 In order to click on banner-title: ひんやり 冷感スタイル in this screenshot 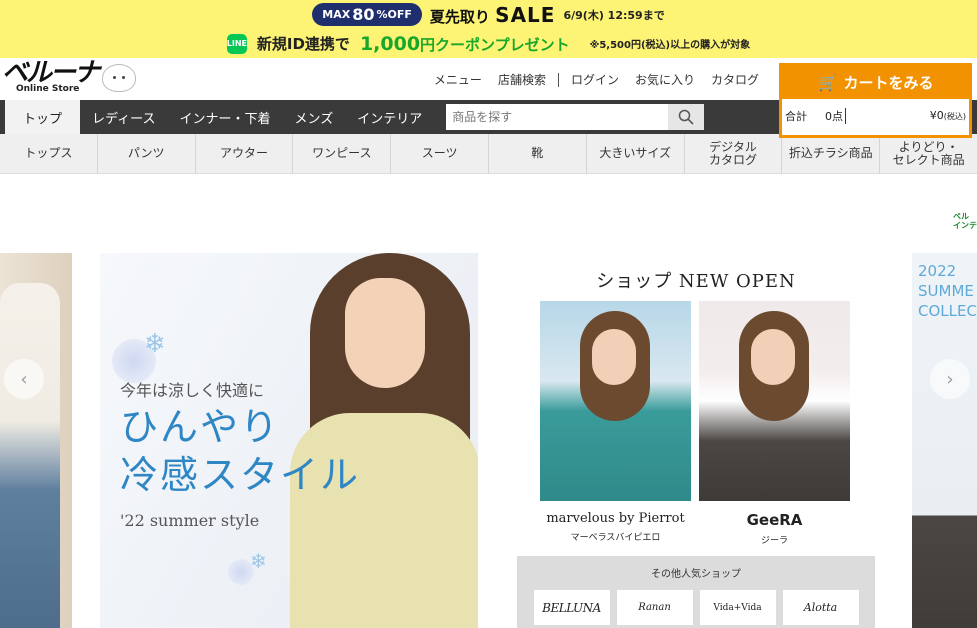, I will do `click(240, 451)`.